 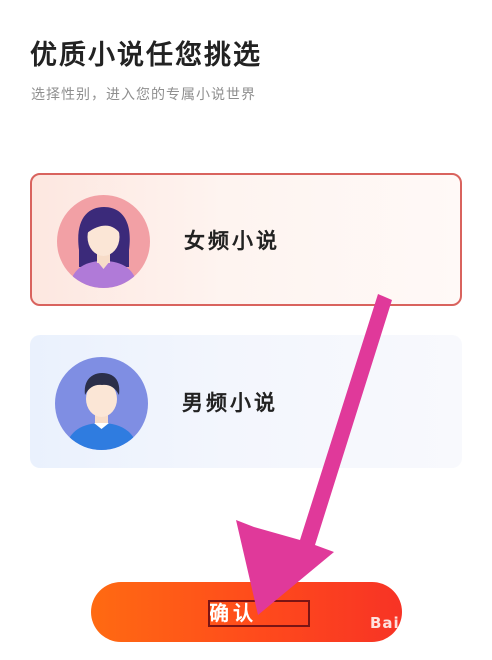 What do you see at coordinates (230, 402) in the screenshot?
I see `male-novel-label: 男频小说` at bounding box center [230, 402].